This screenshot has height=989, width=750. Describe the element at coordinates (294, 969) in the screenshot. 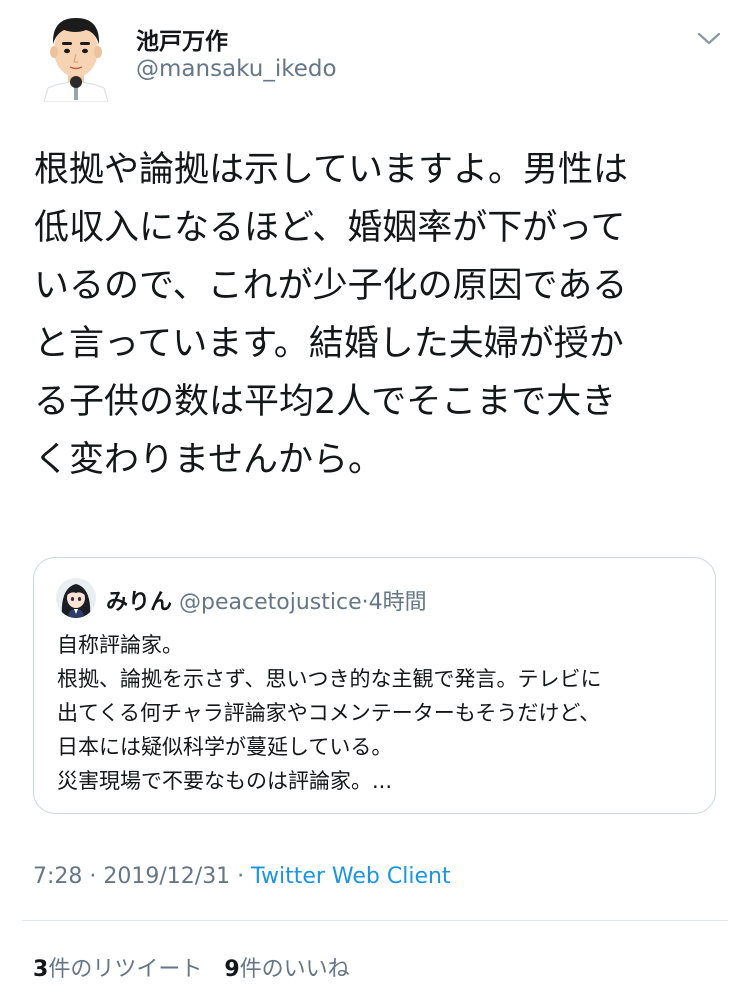

I see `likes-label: 件のいいね` at that location.